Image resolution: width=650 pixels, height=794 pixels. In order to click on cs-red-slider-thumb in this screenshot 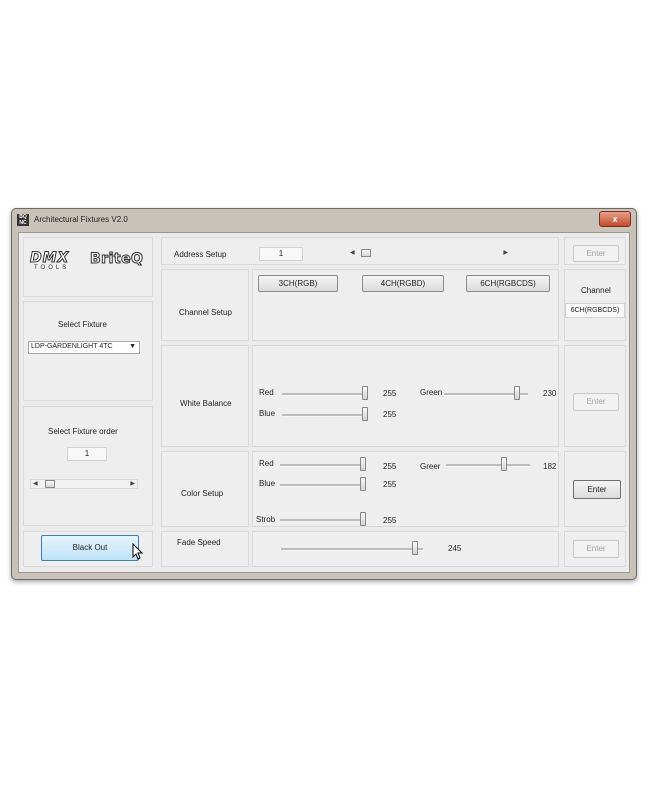, I will do `click(363, 464)`.